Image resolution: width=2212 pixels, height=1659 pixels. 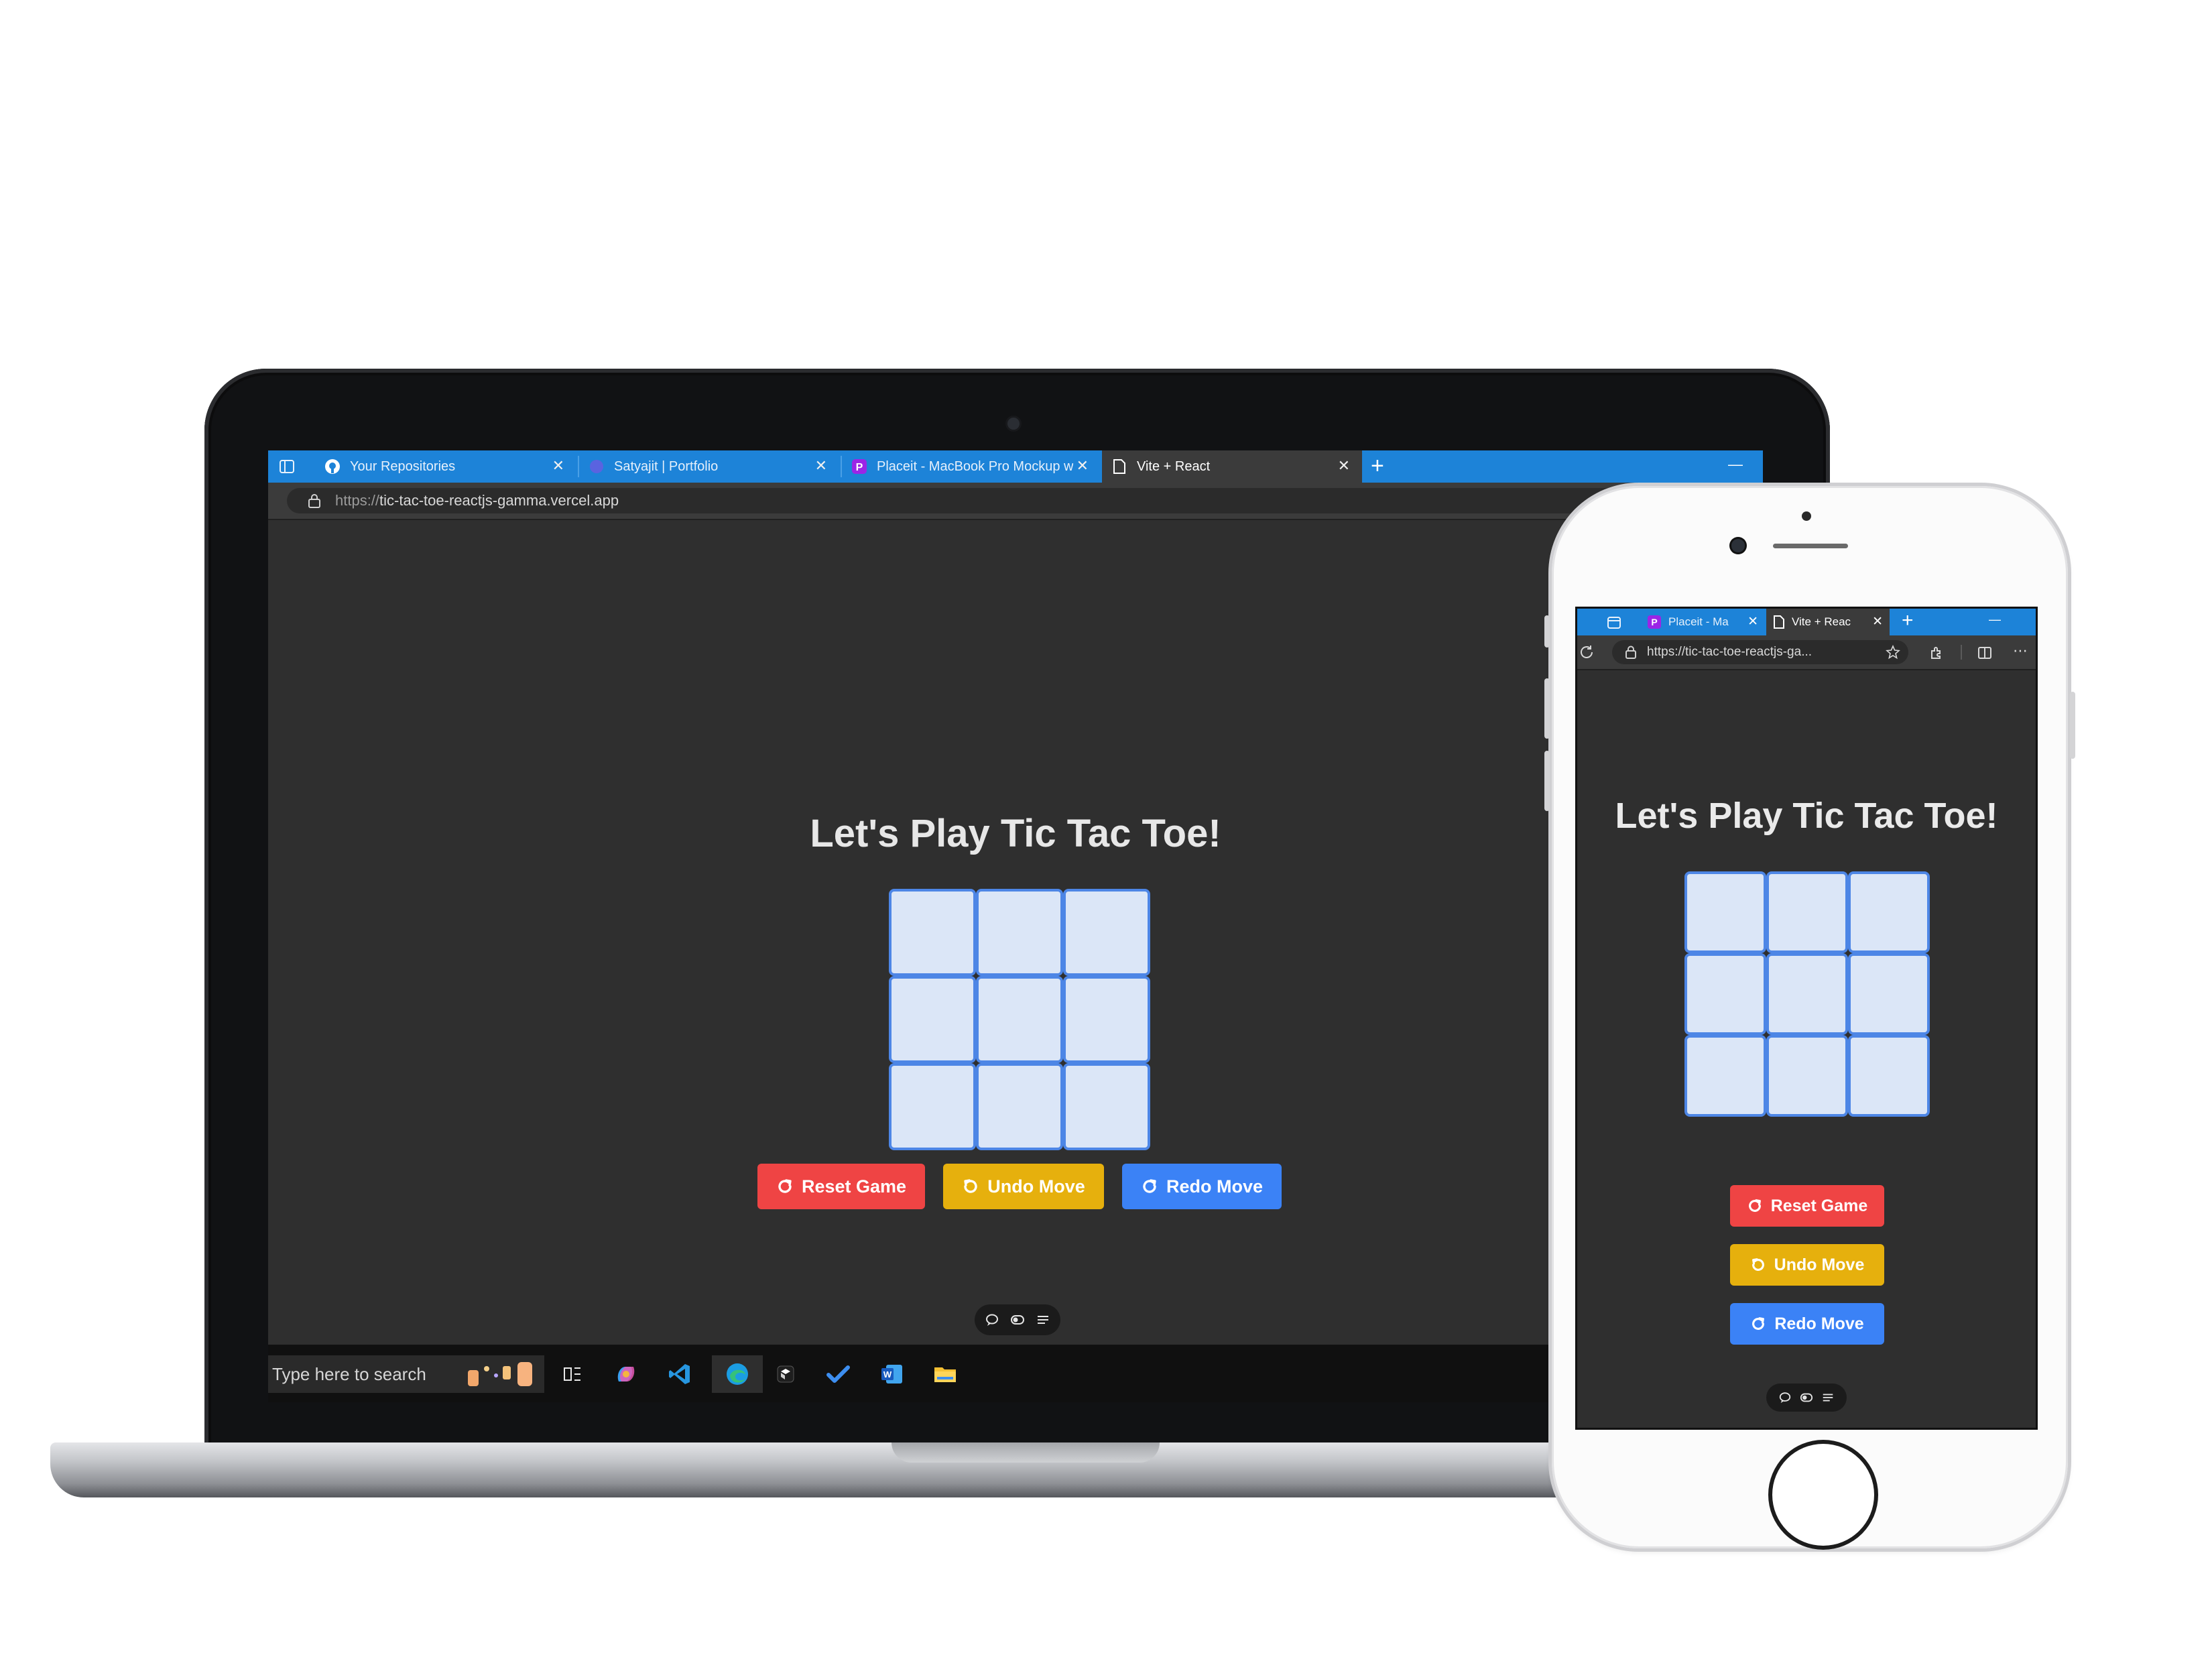 What do you see at coordinates (626, 1374) in the screenshot?
I see `copilot-icon` at bounding box center [626, 1374].